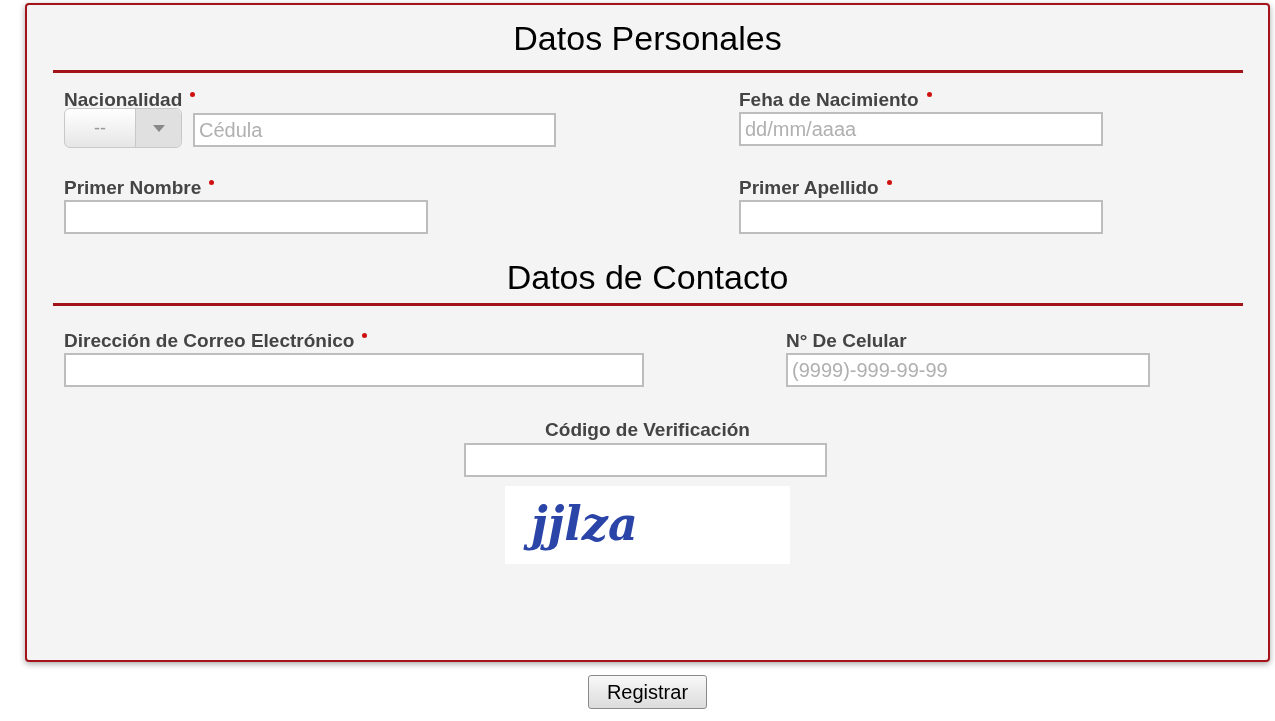 This screenshot has height=721, width=1275. What do you see at coordinates (647, 430) in the screenshot?
I see `field-label: Código de Verificación` at bounding box center [647, 430].